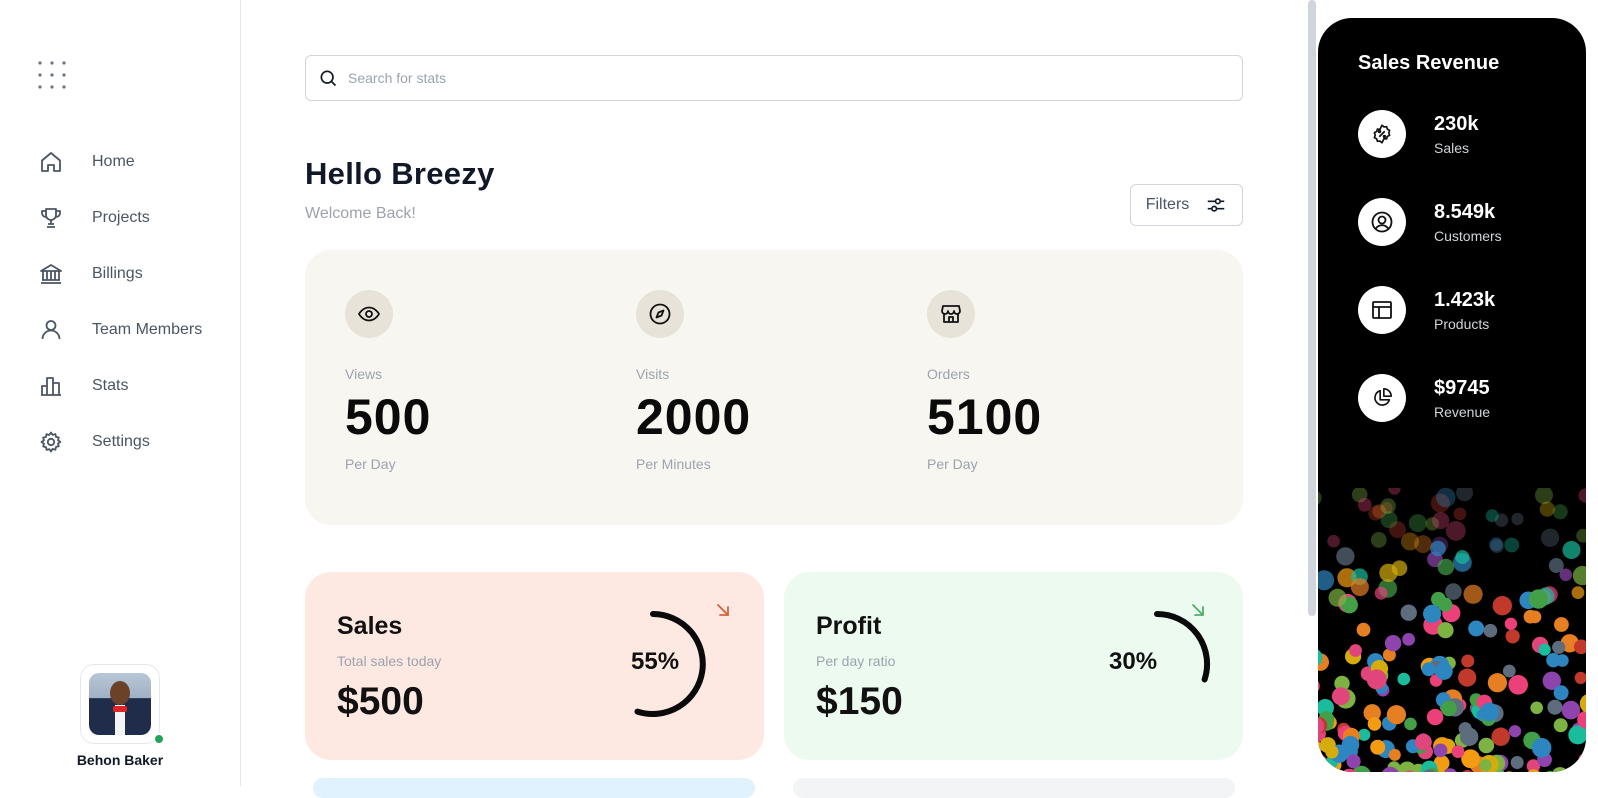 Image resolution: width=1598 pixels, height=798 pixels. Describe the element at coordinates (1013, 666) in the screenshot. I see `profit-card: Profit Per day ratio $150 30%` at that location.